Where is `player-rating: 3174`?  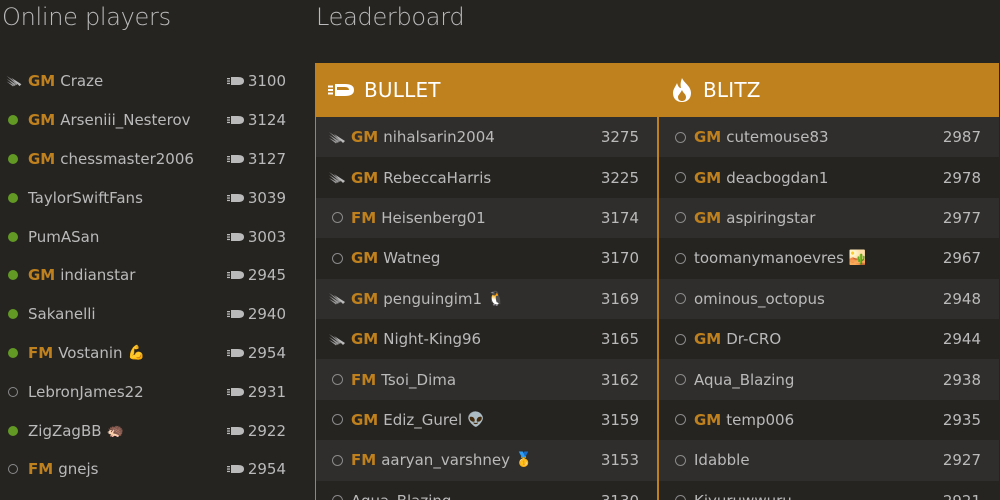
player-rating: 3174 is located at coordinates (619, 217).